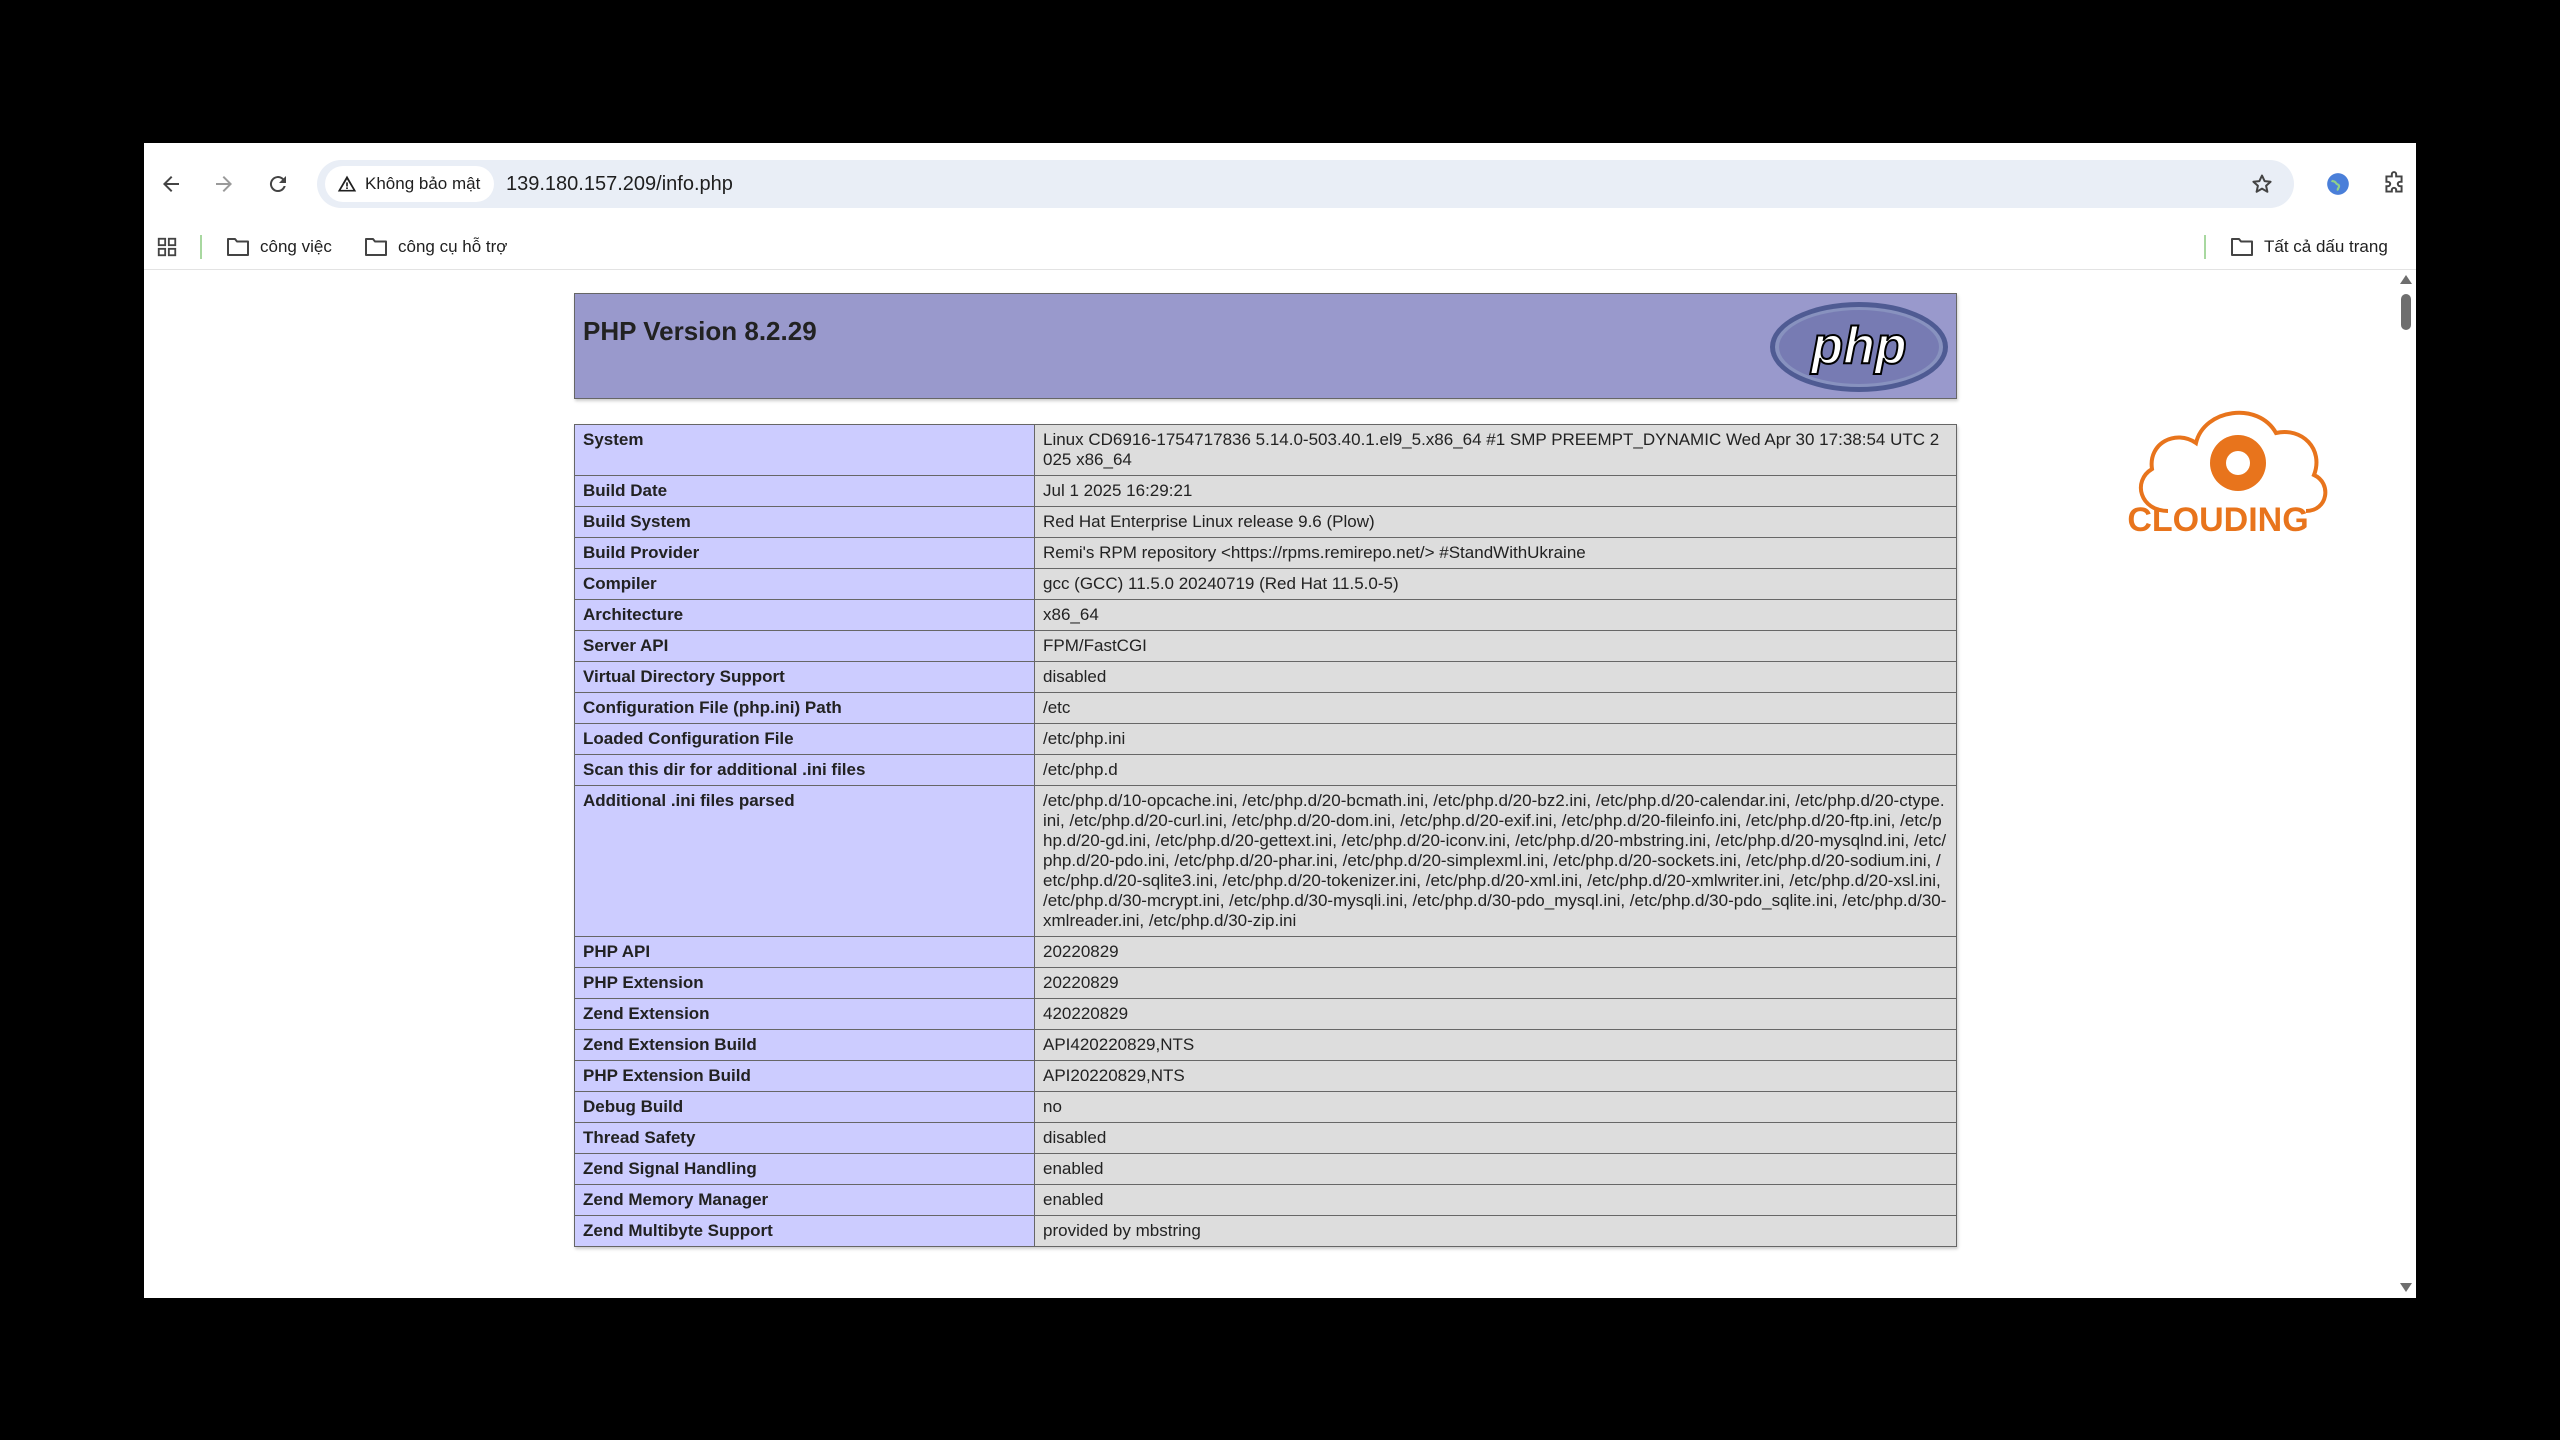 The image size is (2560, 1440). Describe the element at coordinates (2406, 279) in the screenshot. I see `scroll-up-icon` at that location.